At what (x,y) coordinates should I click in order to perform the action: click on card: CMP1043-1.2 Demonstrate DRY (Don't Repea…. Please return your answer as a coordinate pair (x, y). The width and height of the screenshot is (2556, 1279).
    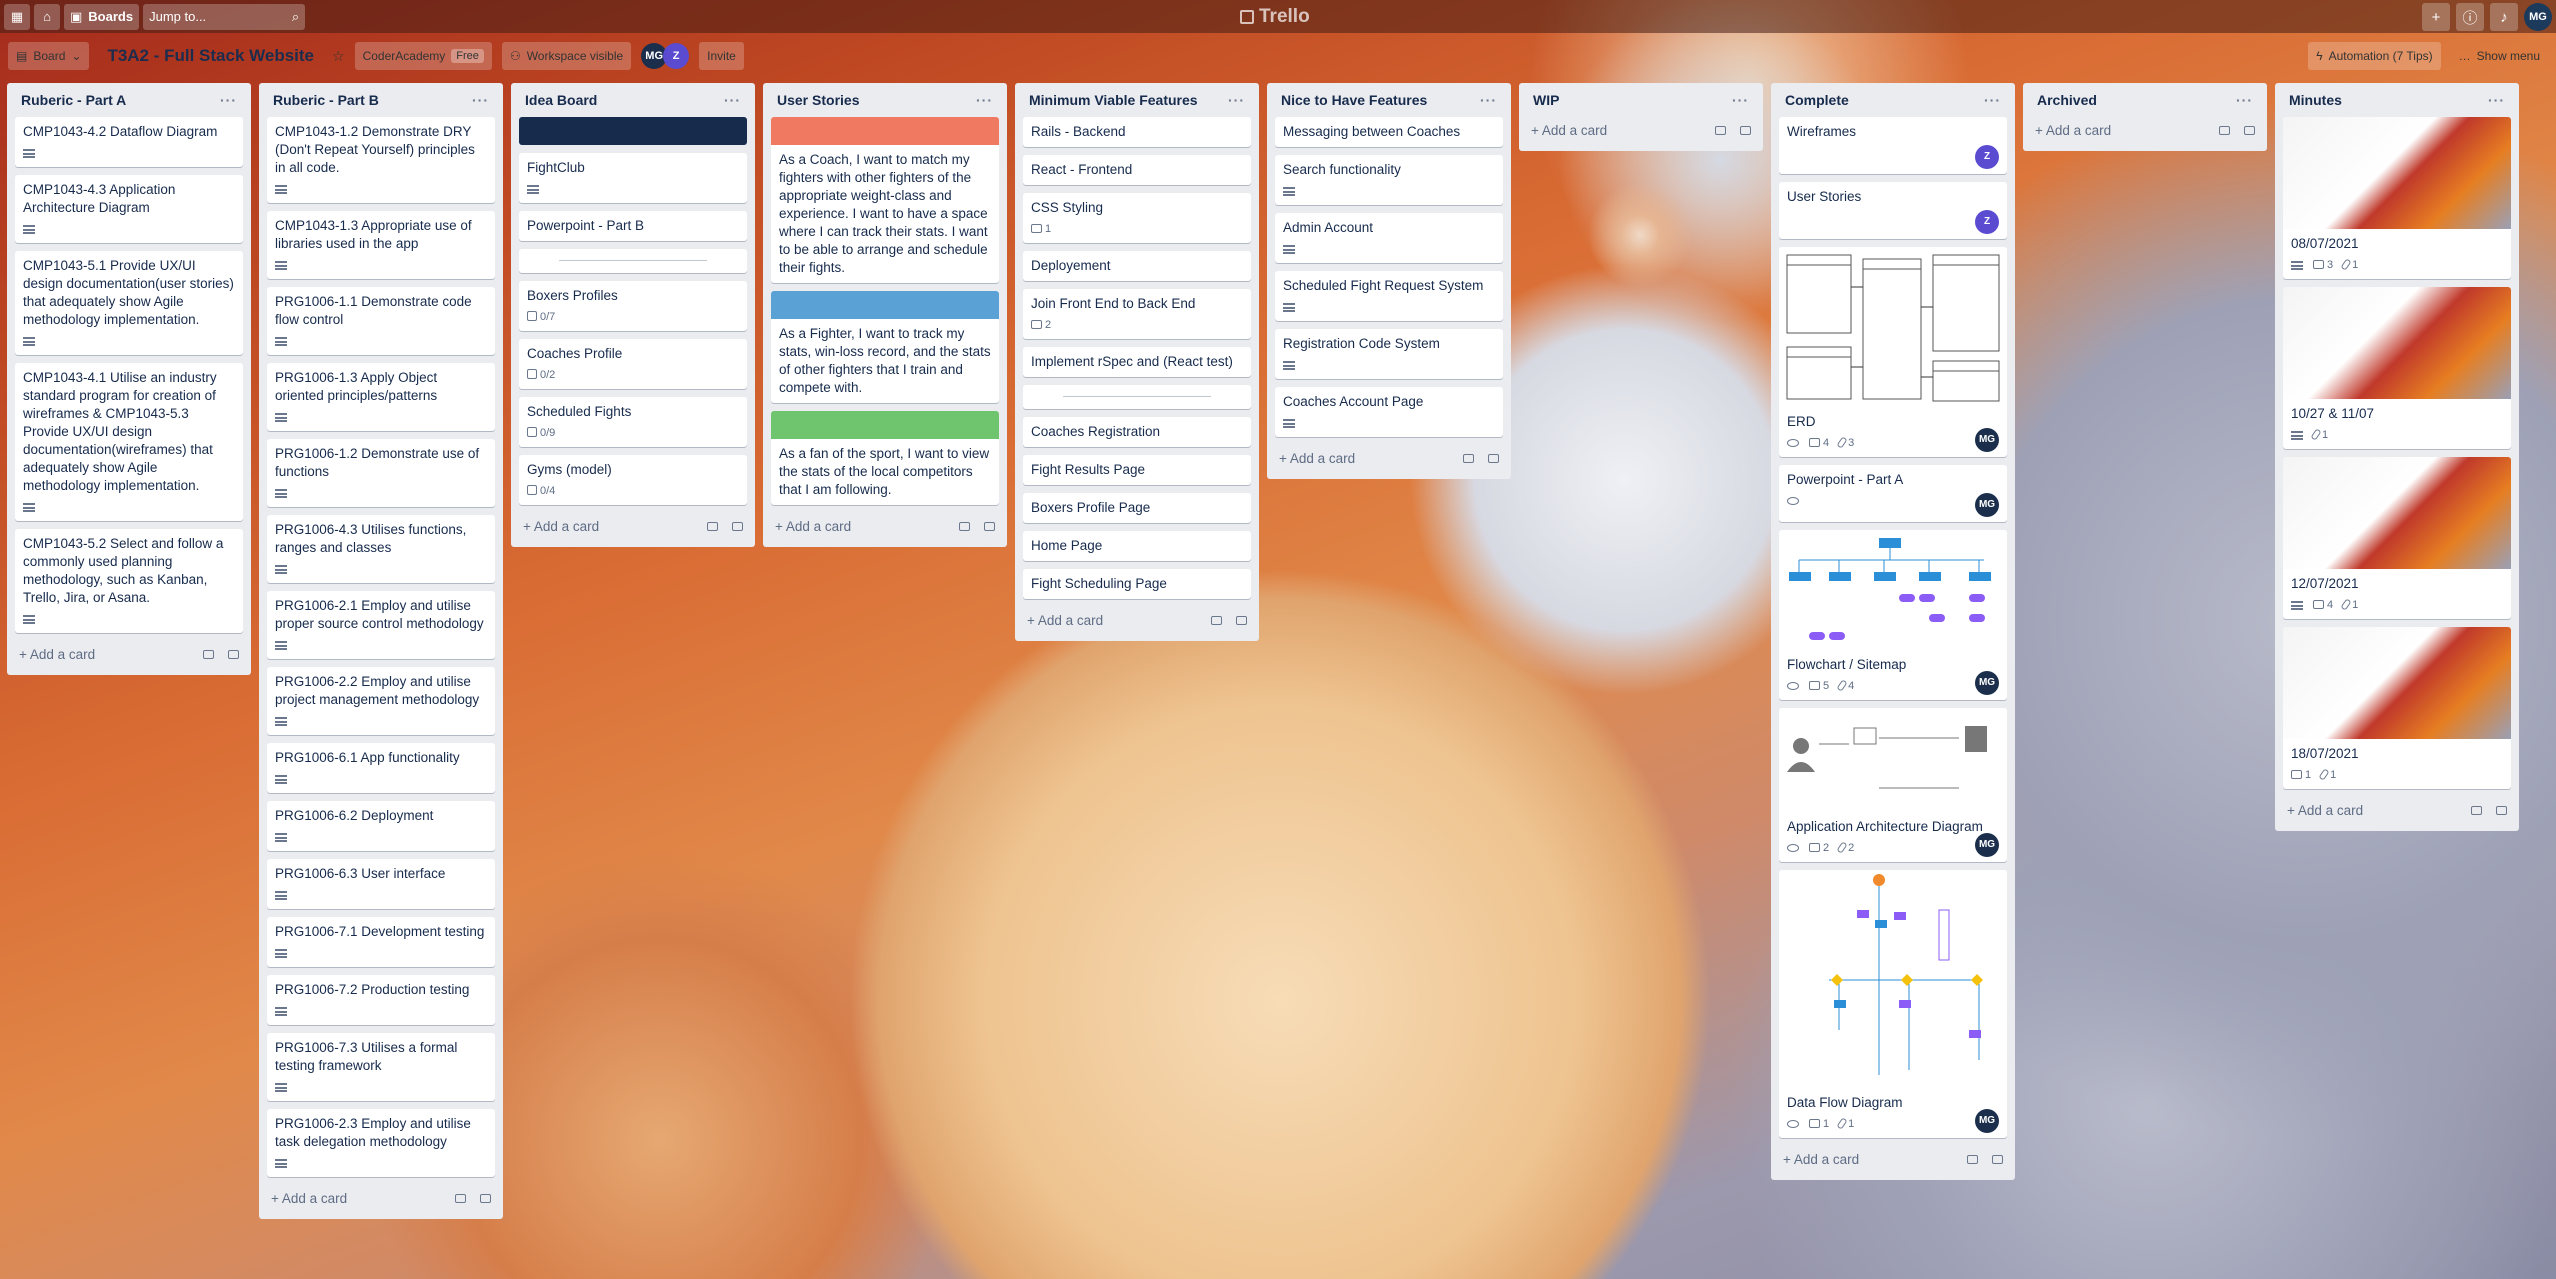
    Looking at the image, I should click on (381, 160).